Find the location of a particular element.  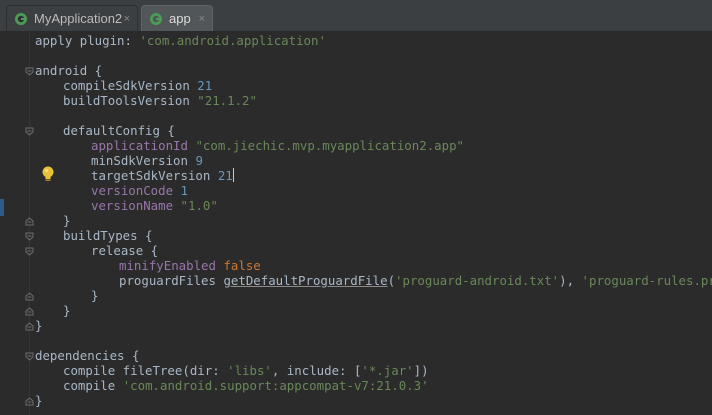

code-line: android { is located at coordinates (69, 70).